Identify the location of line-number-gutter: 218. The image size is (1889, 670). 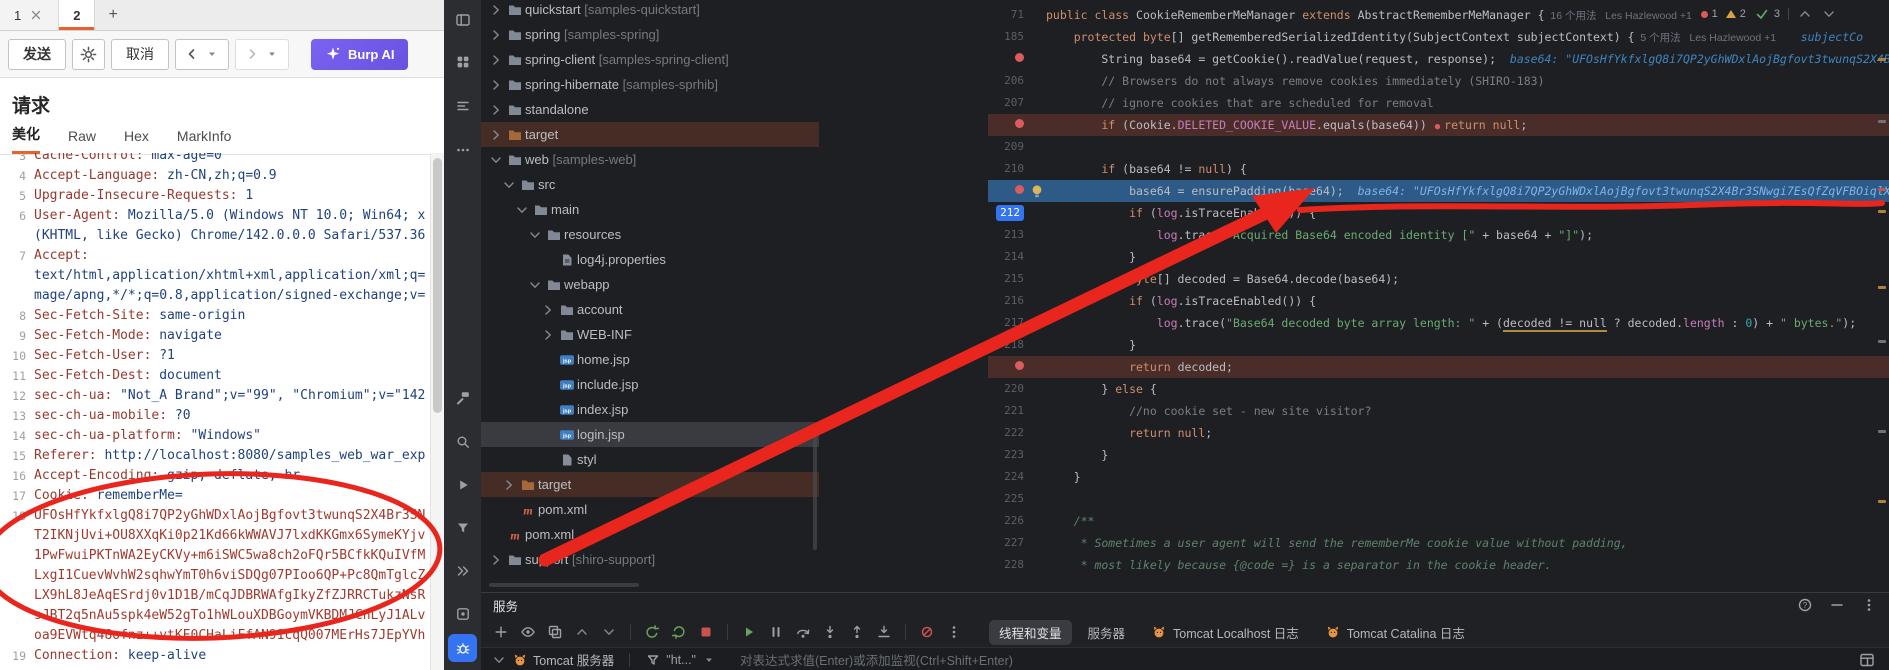
(1008, 345).